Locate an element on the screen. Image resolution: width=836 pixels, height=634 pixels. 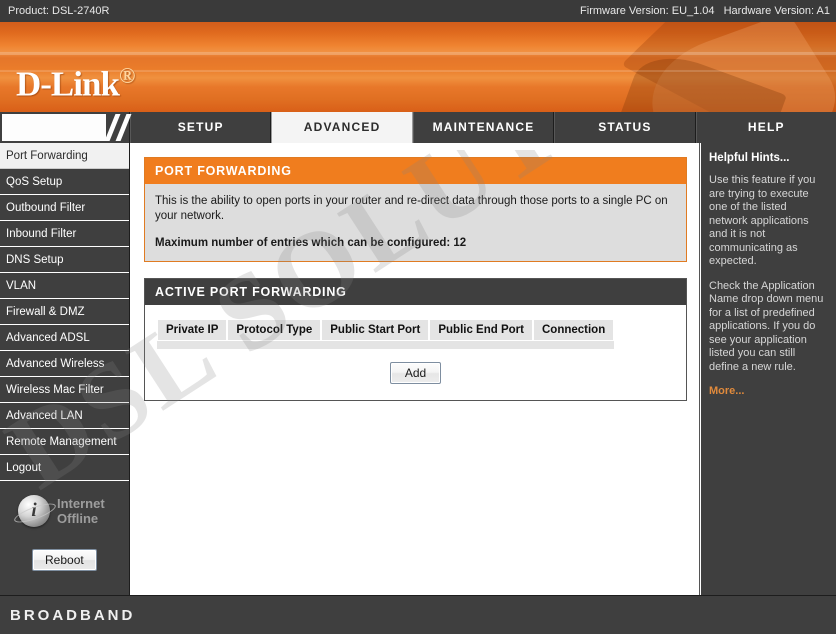
add-button: Add is located at coordinates (415, 373).